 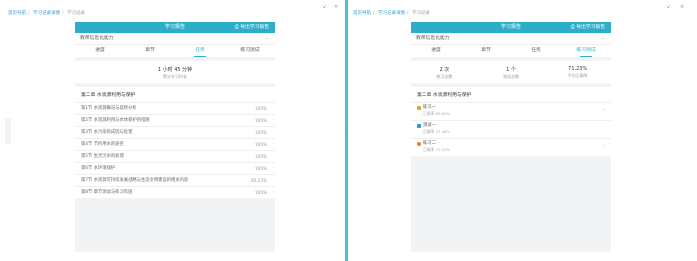 What do you see at coordinates (107, 192) in the screenshot?
I see `section-label: 第8节 章节测试与练习巩固` at bounding box center [107, 192].